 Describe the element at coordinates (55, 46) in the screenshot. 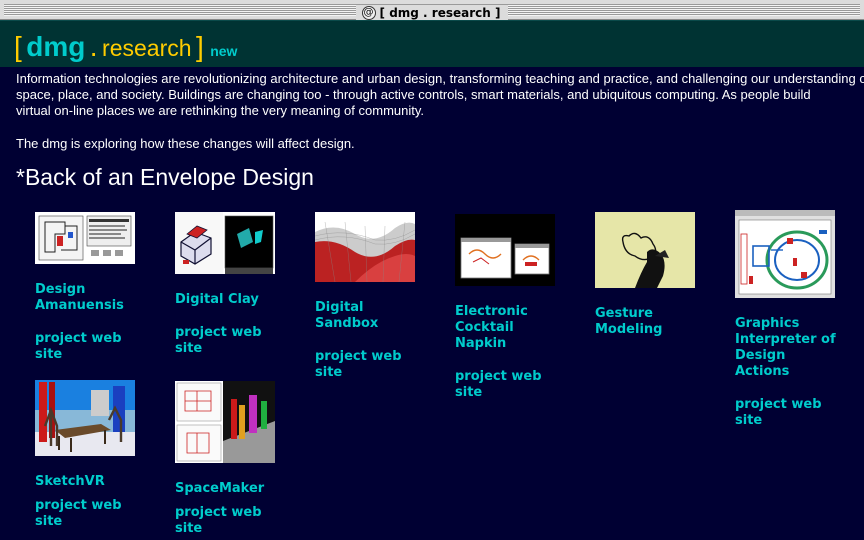

I see `logo-brand: dmg` at that location.